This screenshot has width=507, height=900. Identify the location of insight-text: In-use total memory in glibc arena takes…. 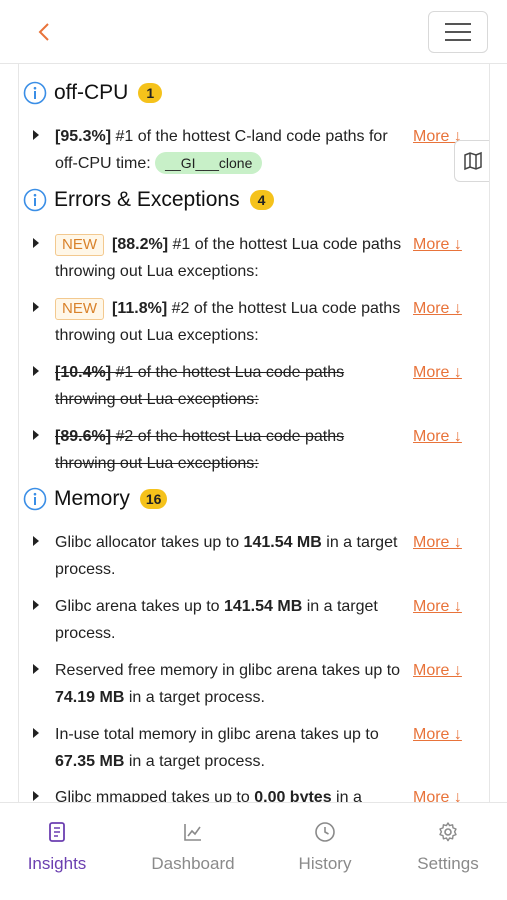
(217, 748).